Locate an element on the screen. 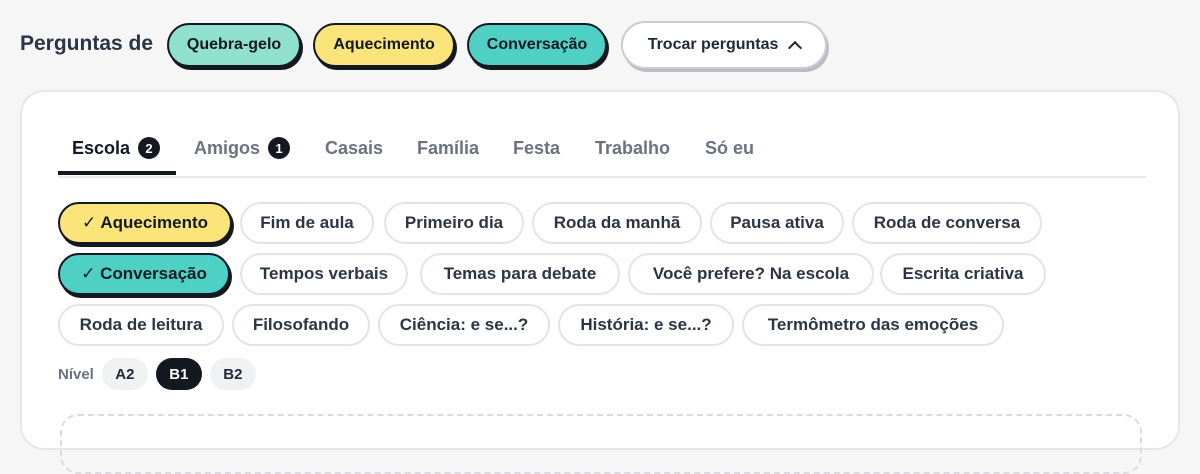 Image resolution: width=1200 pixels, height=474 pixels. level-b1-button: B1 is located at coordinates (178, 374).